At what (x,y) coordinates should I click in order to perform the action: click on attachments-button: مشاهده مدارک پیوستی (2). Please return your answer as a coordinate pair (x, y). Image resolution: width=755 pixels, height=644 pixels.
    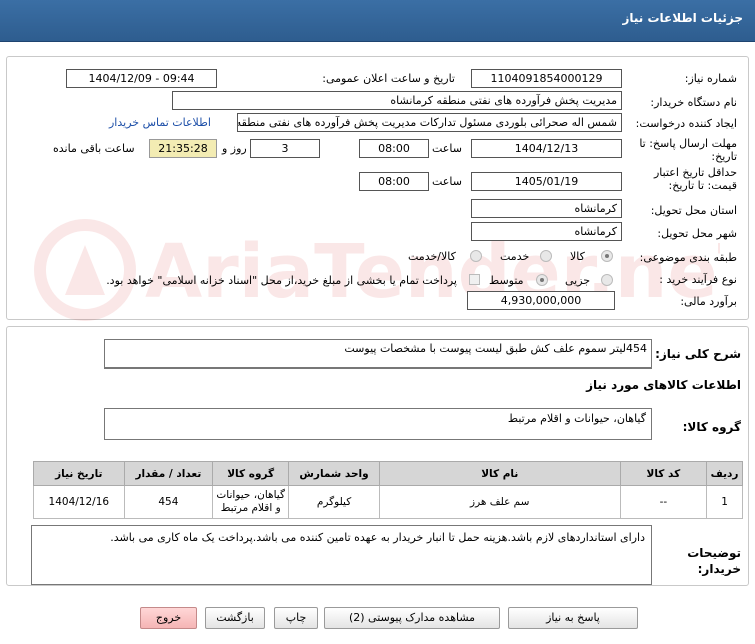
    Looking at the image, I should click on (412, 618).